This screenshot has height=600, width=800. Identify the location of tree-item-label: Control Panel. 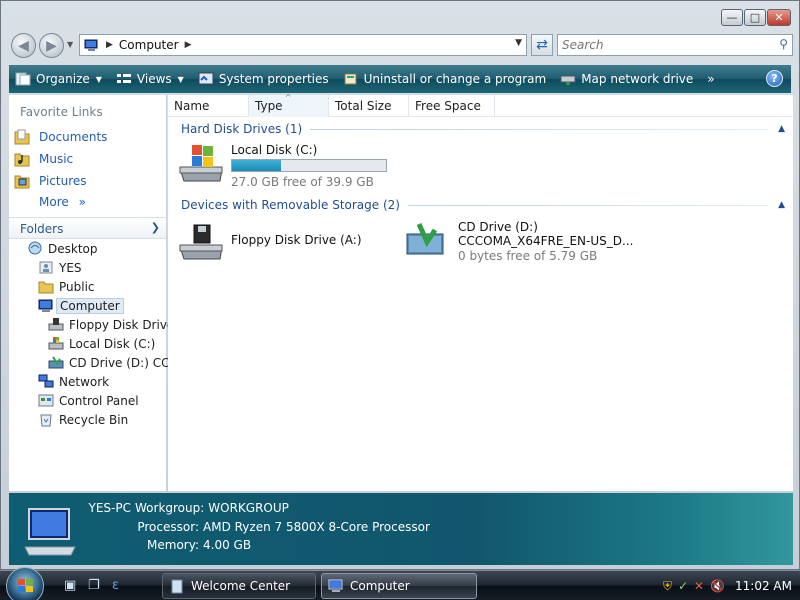
(99, 400).